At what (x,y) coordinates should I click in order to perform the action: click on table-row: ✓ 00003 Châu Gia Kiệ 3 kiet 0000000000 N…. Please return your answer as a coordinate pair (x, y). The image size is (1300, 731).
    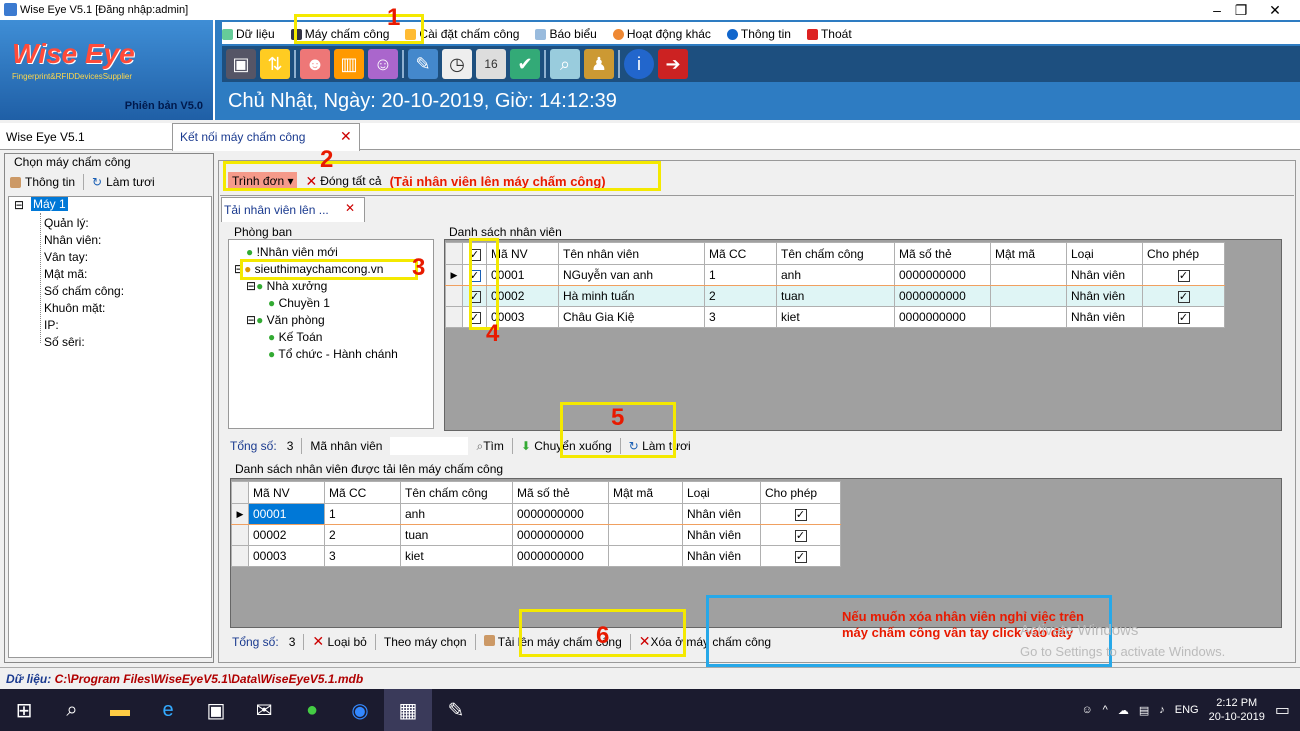
    Looking at the image, I should click on (835, 317).